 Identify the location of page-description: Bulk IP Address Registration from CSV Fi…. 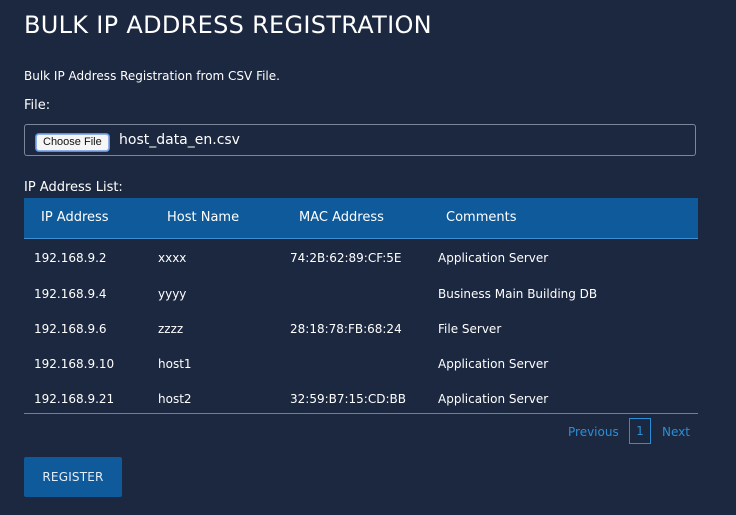
(152, 76).